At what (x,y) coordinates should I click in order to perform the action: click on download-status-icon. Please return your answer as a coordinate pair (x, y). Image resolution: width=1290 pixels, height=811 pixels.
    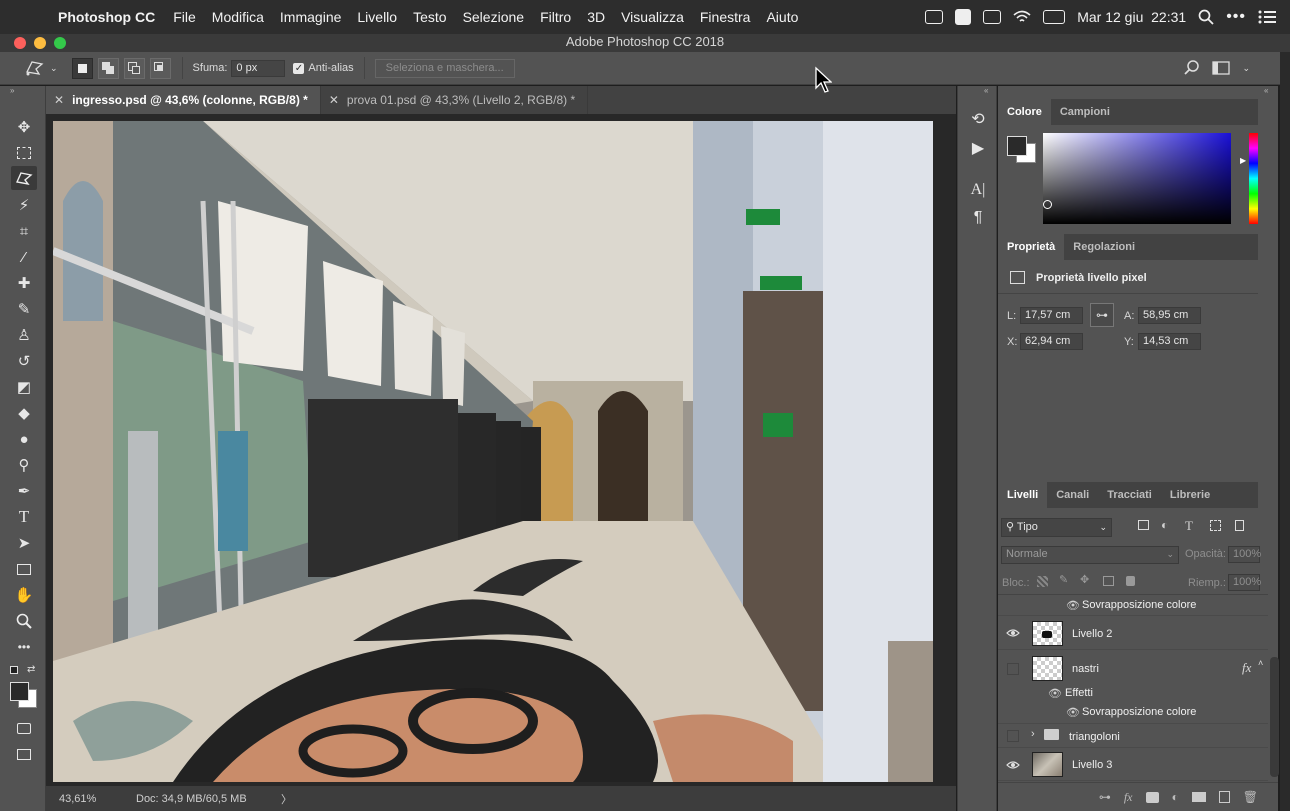
    Looking at the image, I should click on (963, 17).